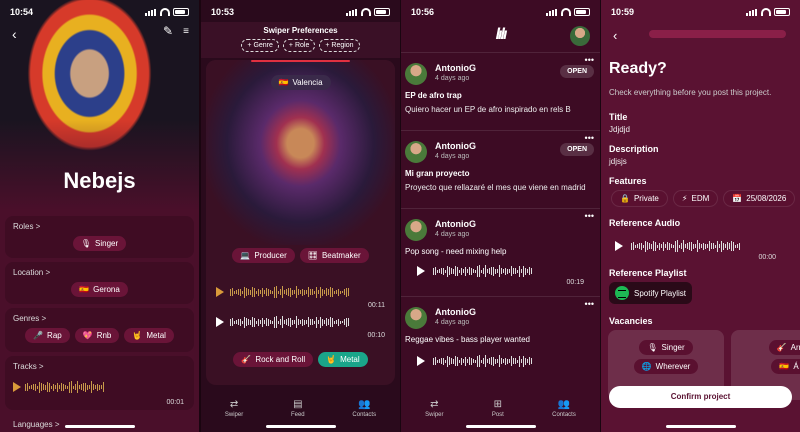  Describe the element at coordinates (300, 61) in the screenshot. I see `card-progress` at that location.